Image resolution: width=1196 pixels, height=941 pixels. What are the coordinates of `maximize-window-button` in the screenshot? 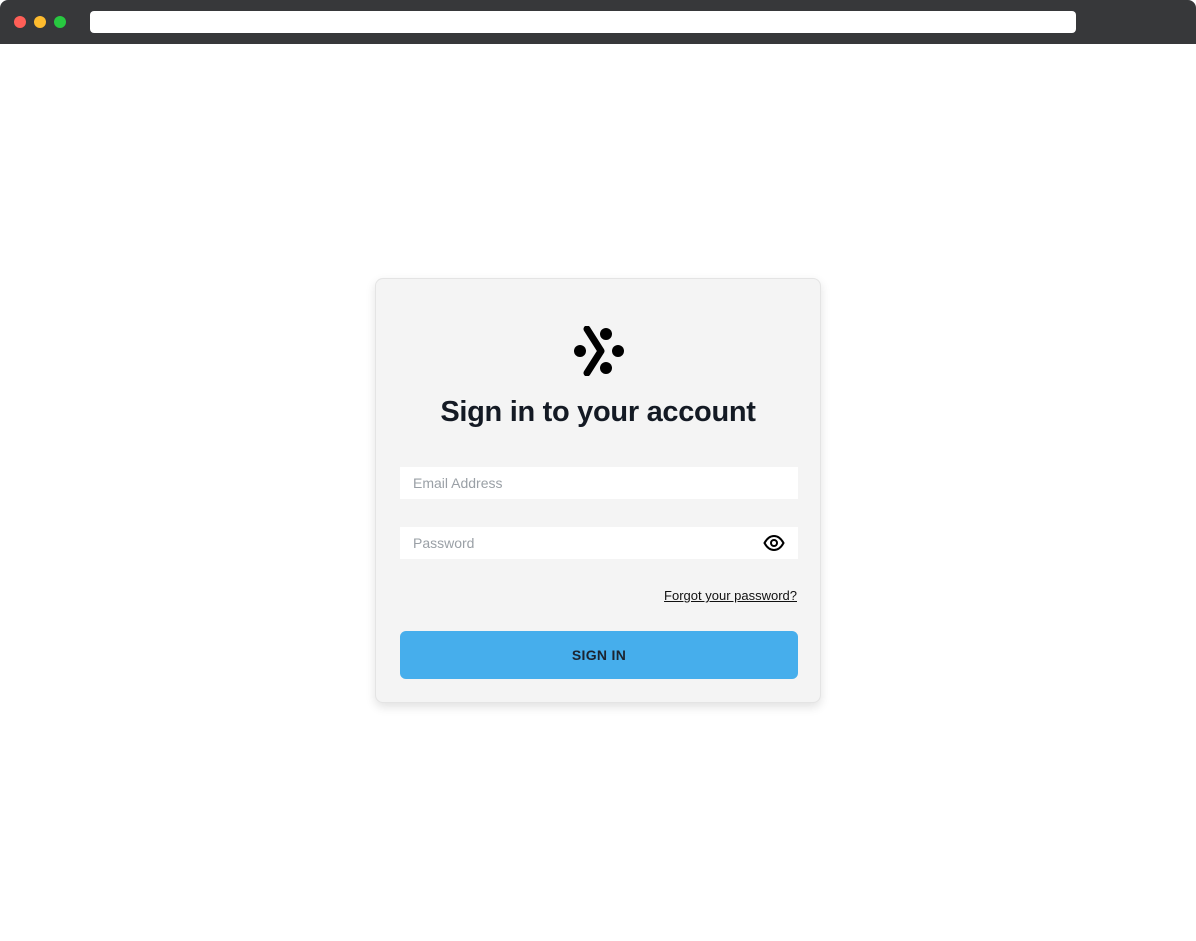 It's located at (60, 22).